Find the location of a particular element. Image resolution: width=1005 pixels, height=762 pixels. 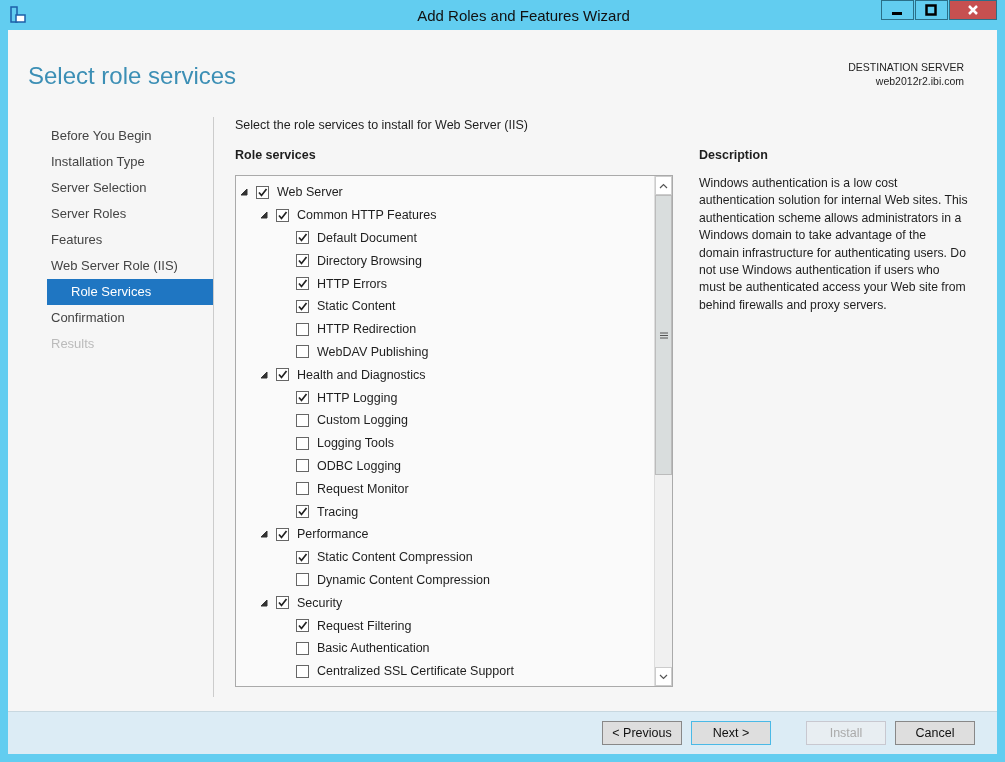

scroll-thumb is located at coordinates (663, 335).